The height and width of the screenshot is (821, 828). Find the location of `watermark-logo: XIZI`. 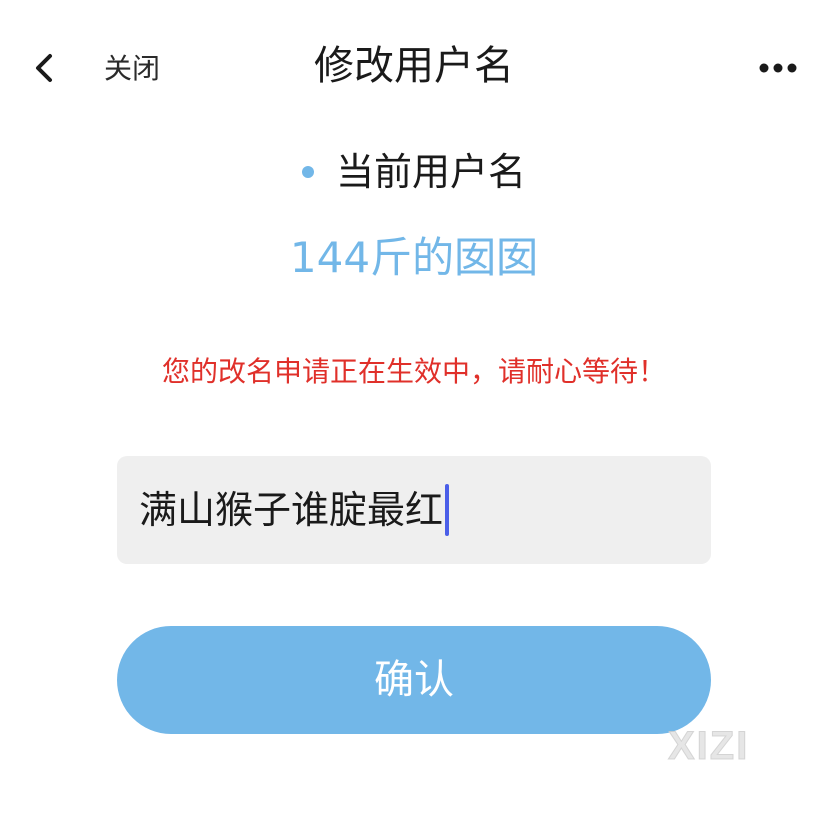

watermark-logo: XIZI is located at coordinates (708, 746).